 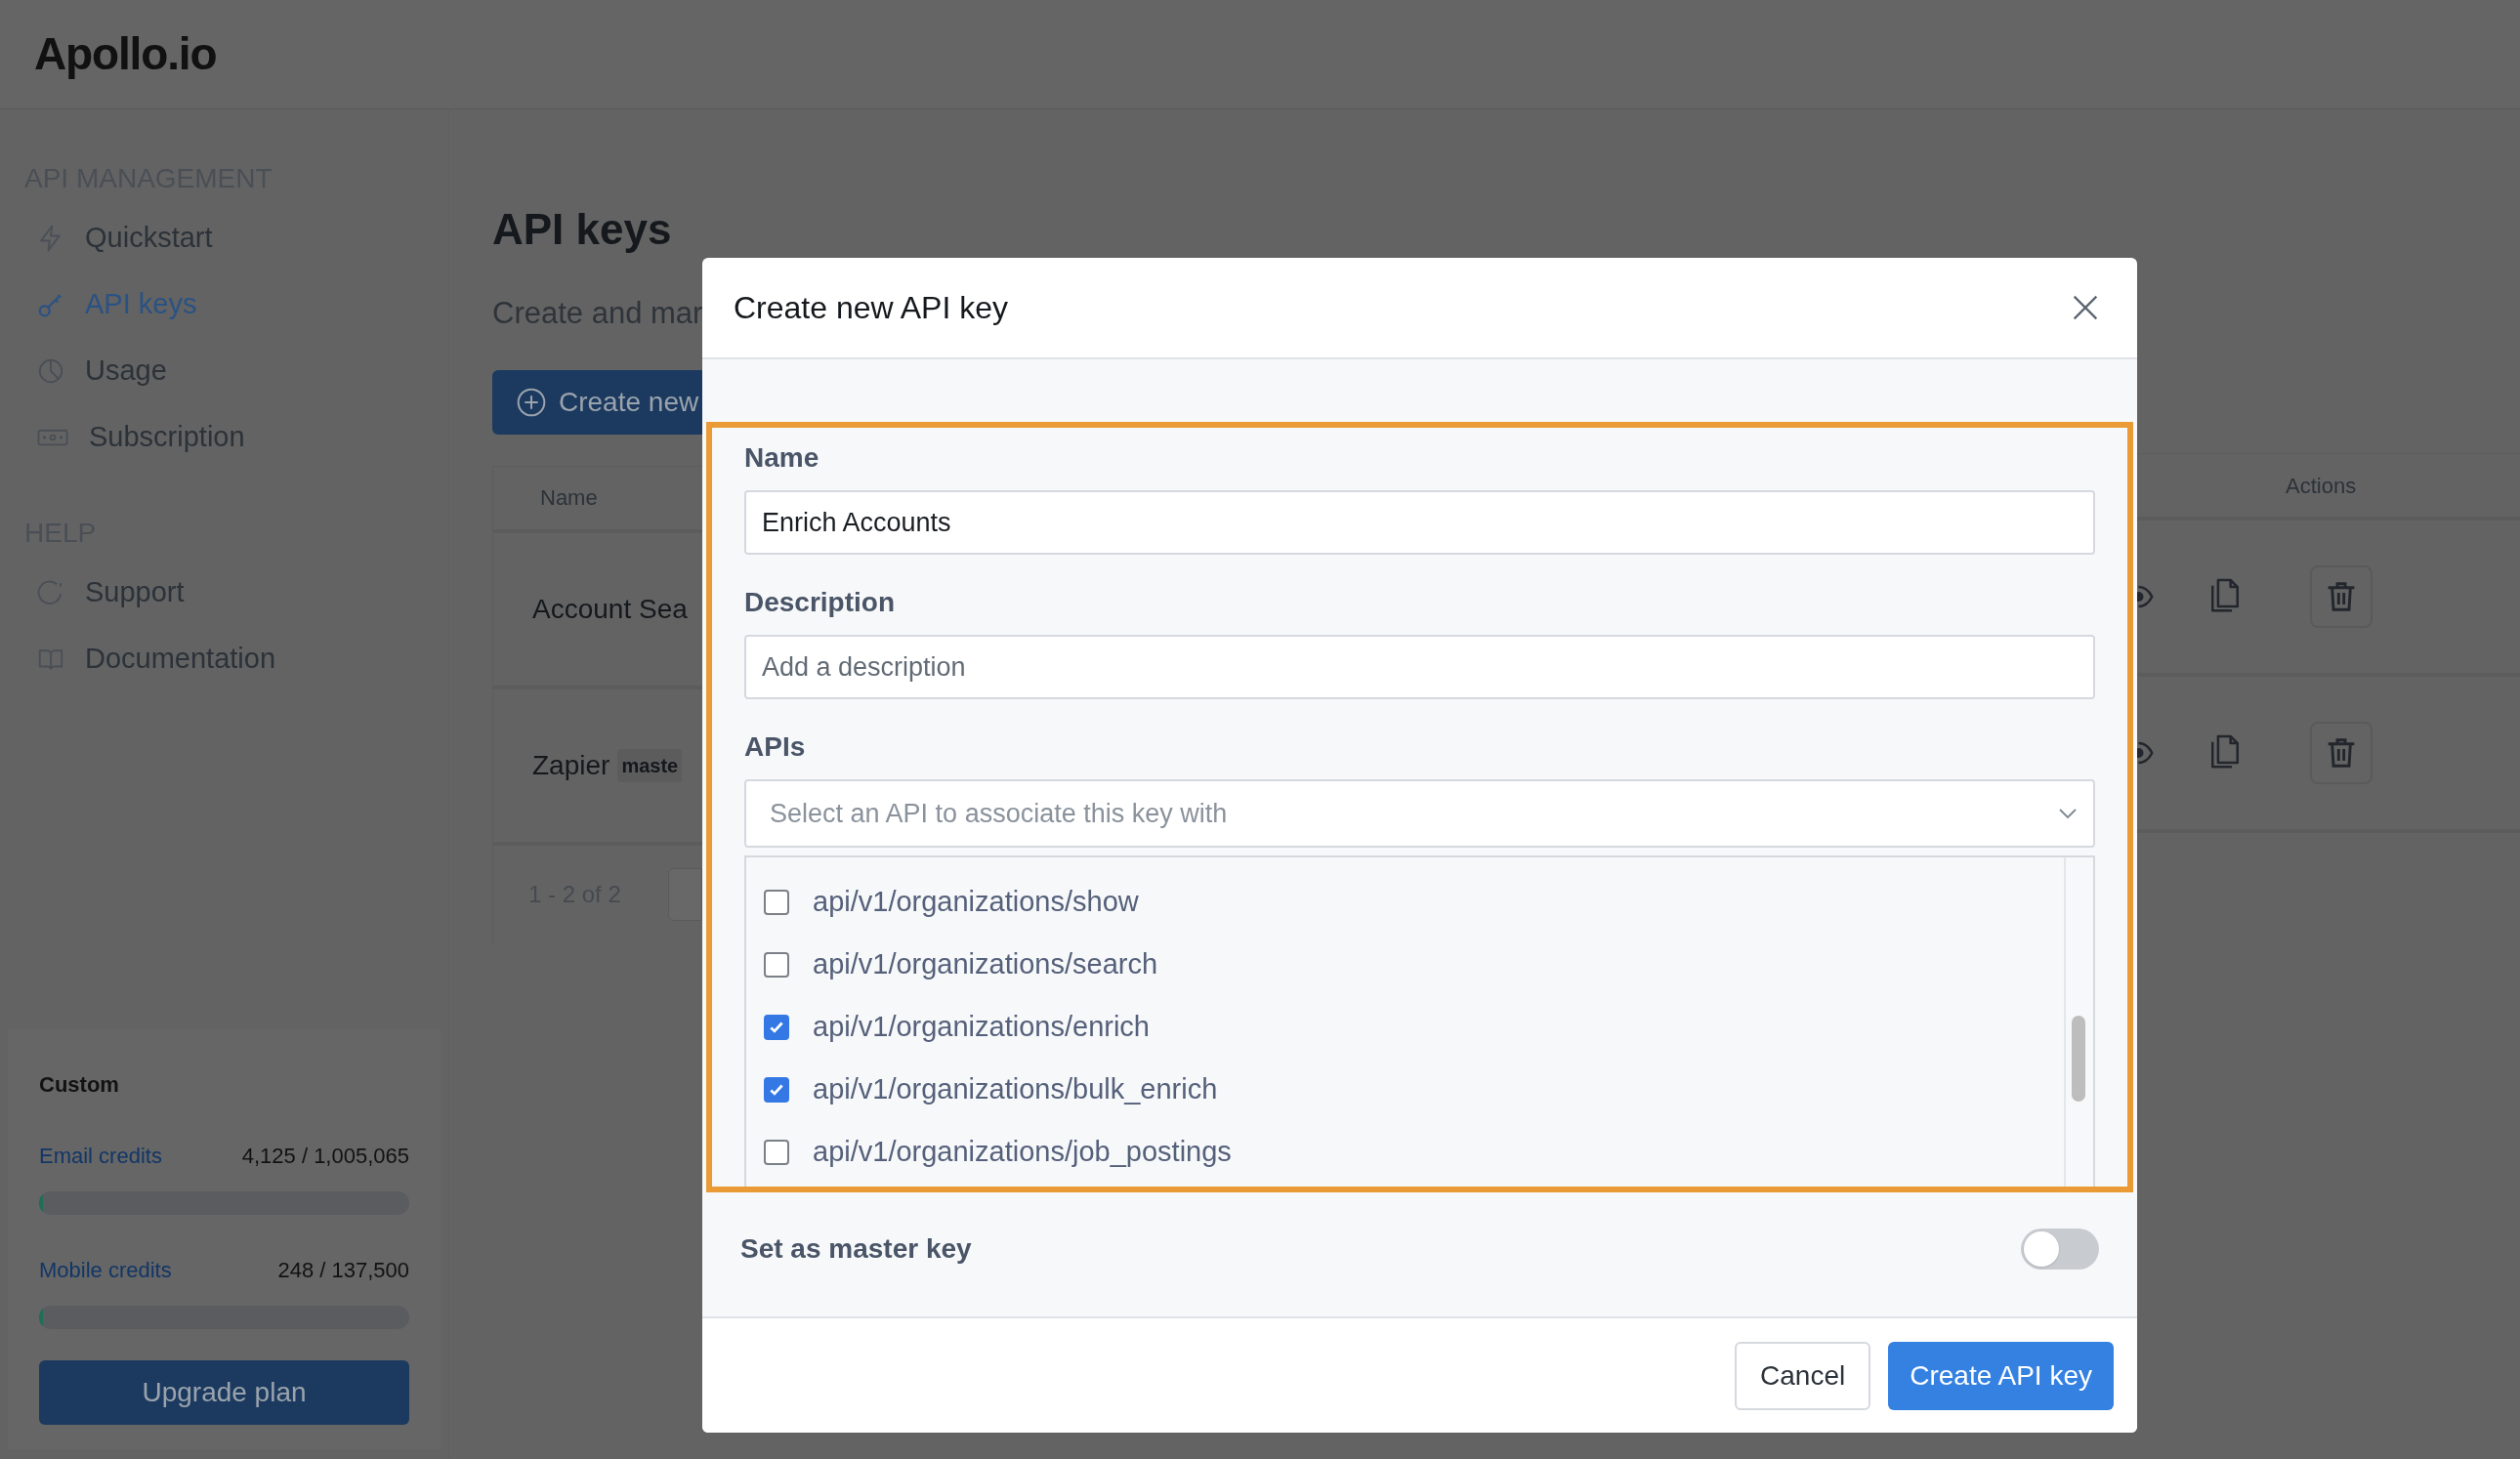 I want to click on tag: maste, so click(x=650, y=765).